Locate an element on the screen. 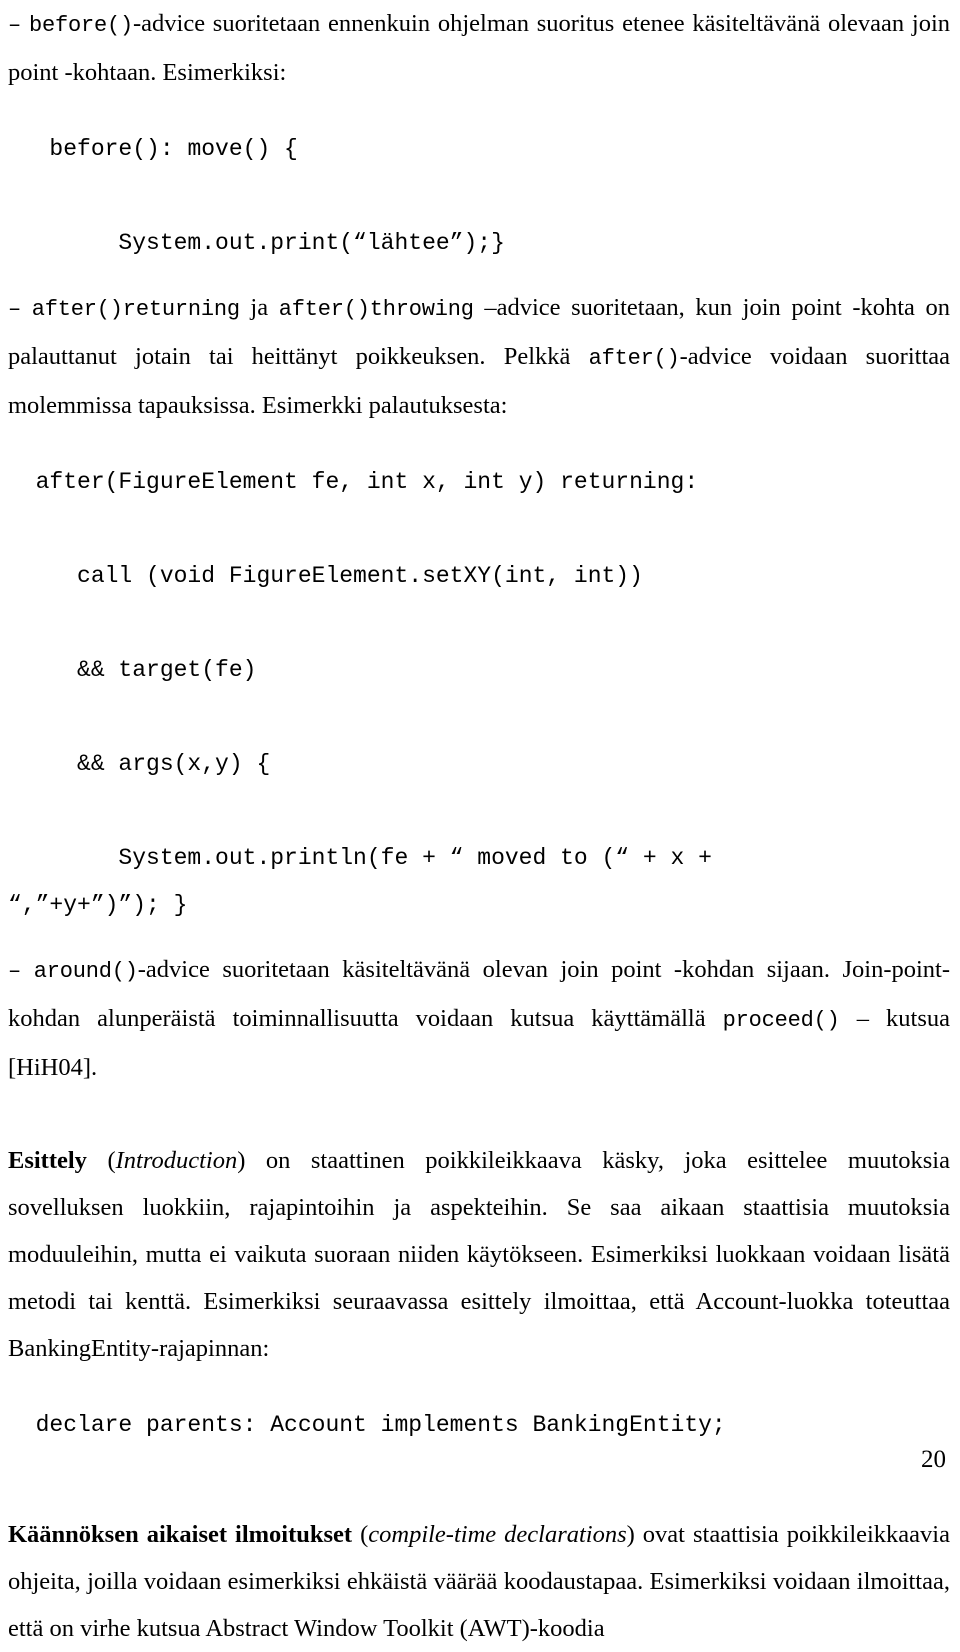 Image resolution: width=960 pixels, height=1652 pixels. code-line: && args(x,y) { is located at coordinates (139, 764).